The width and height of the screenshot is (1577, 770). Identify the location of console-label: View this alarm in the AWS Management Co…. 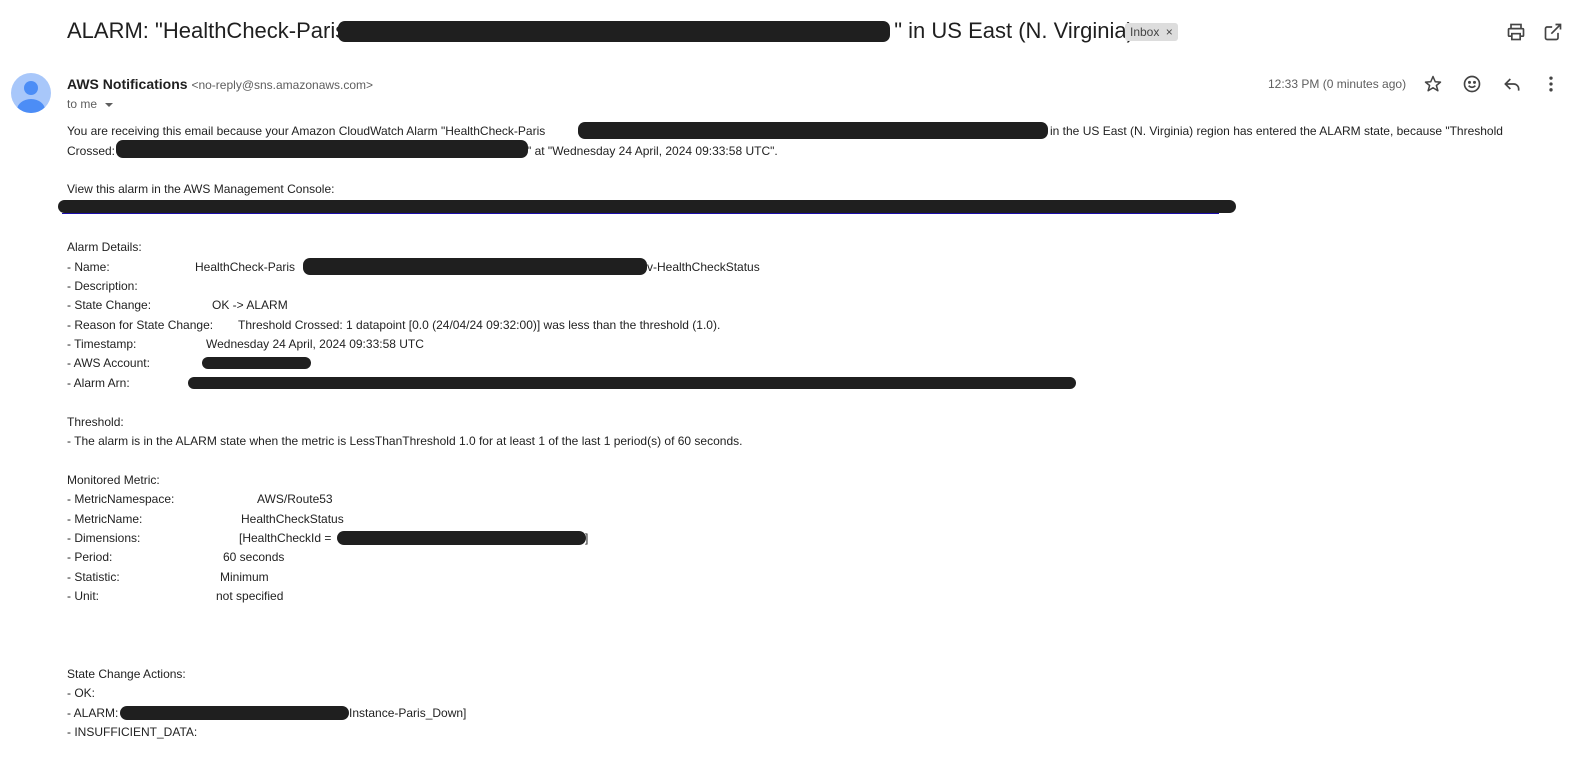
(201, 189).